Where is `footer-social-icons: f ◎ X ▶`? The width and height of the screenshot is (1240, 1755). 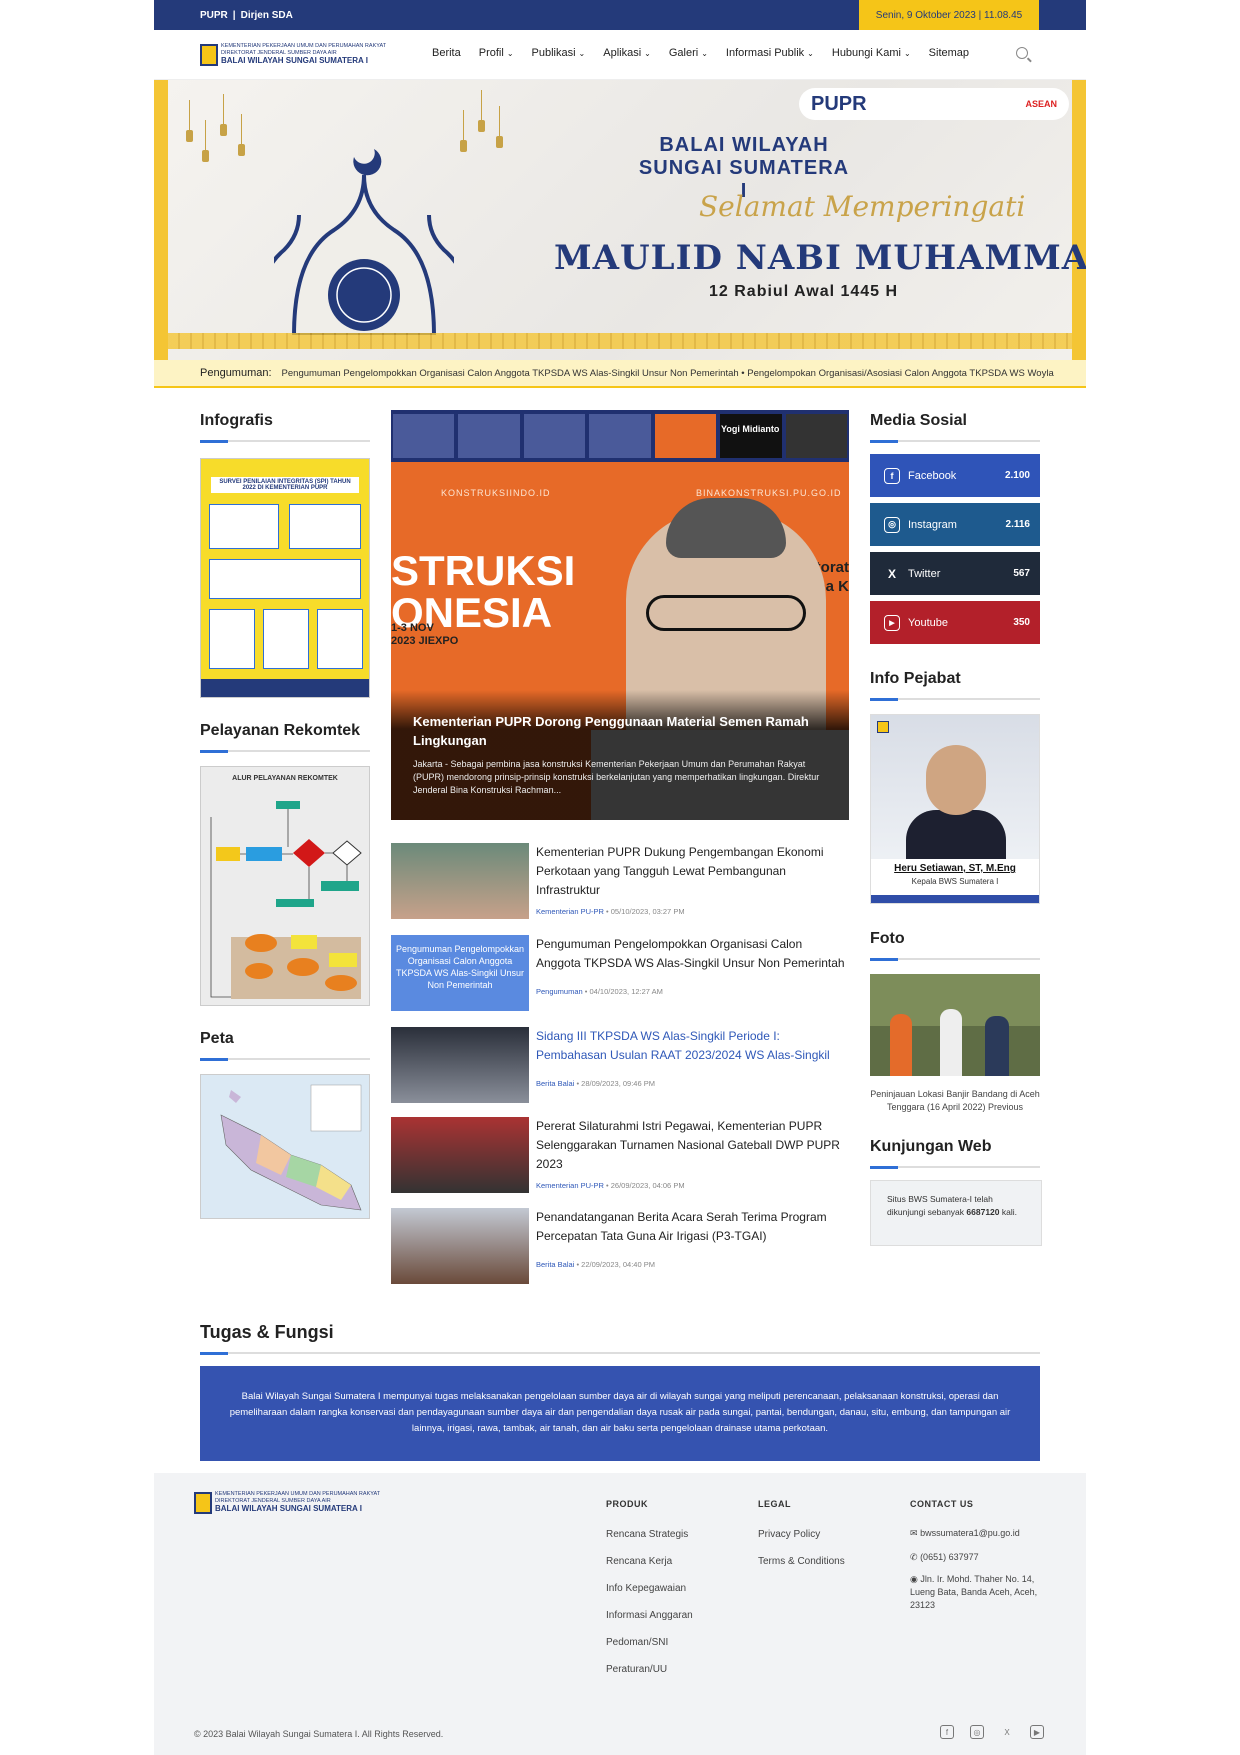 footer-social-icons: f ◎ X ▶ is located at coordinates (1000, 1732).